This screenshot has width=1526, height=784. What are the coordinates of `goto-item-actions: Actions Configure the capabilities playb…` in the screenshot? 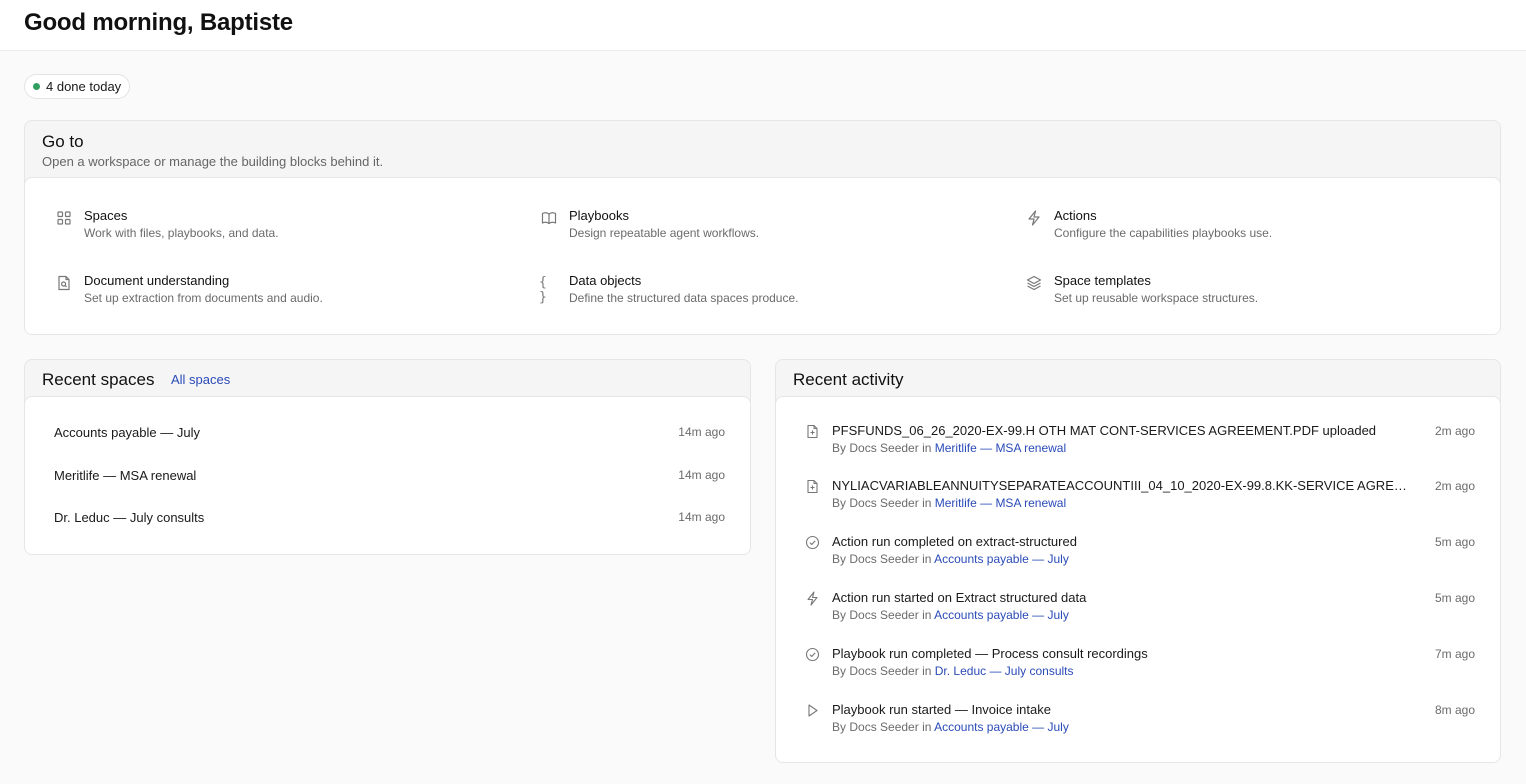 It's located at (1246, 226).